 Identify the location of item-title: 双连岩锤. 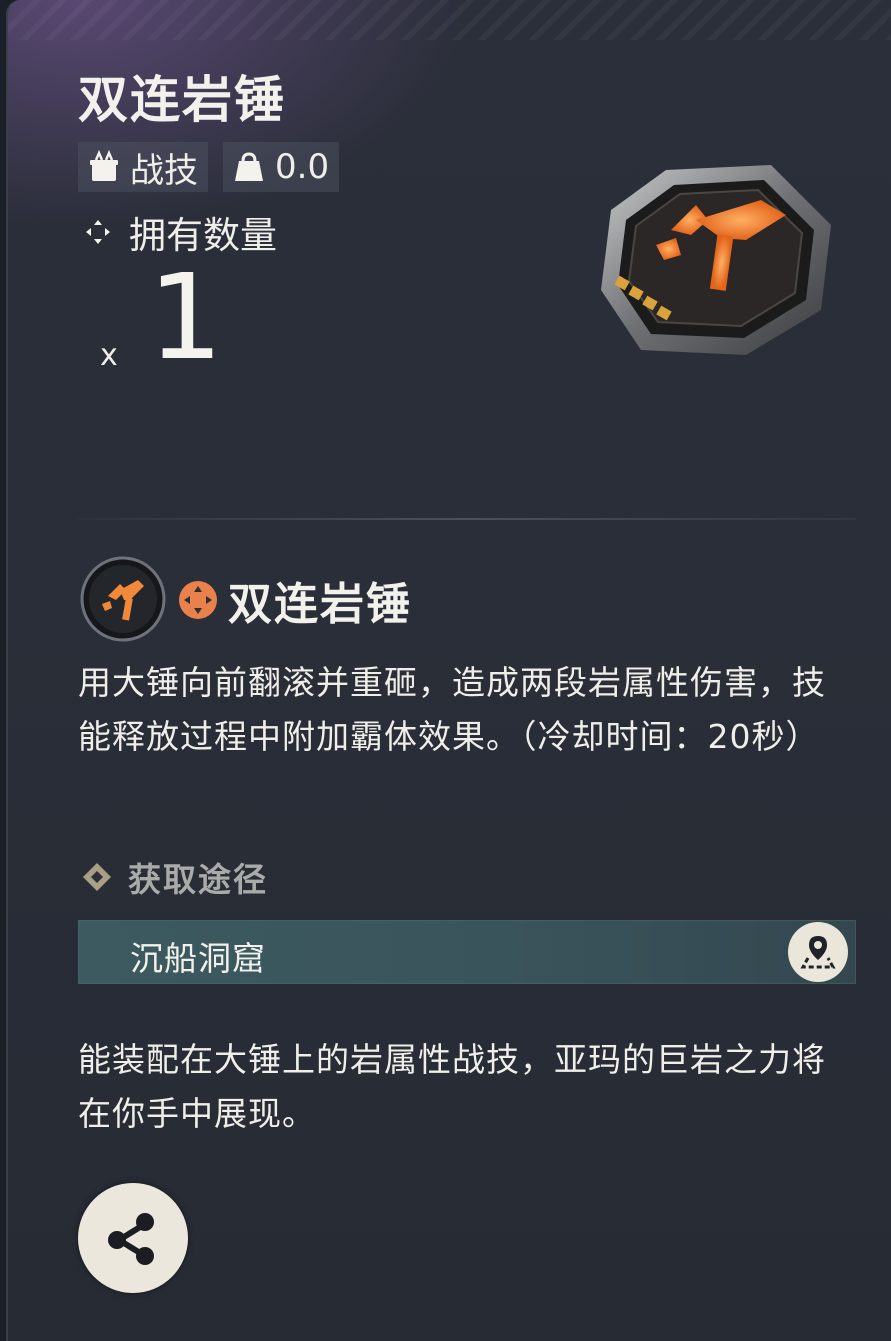
(182, 100).